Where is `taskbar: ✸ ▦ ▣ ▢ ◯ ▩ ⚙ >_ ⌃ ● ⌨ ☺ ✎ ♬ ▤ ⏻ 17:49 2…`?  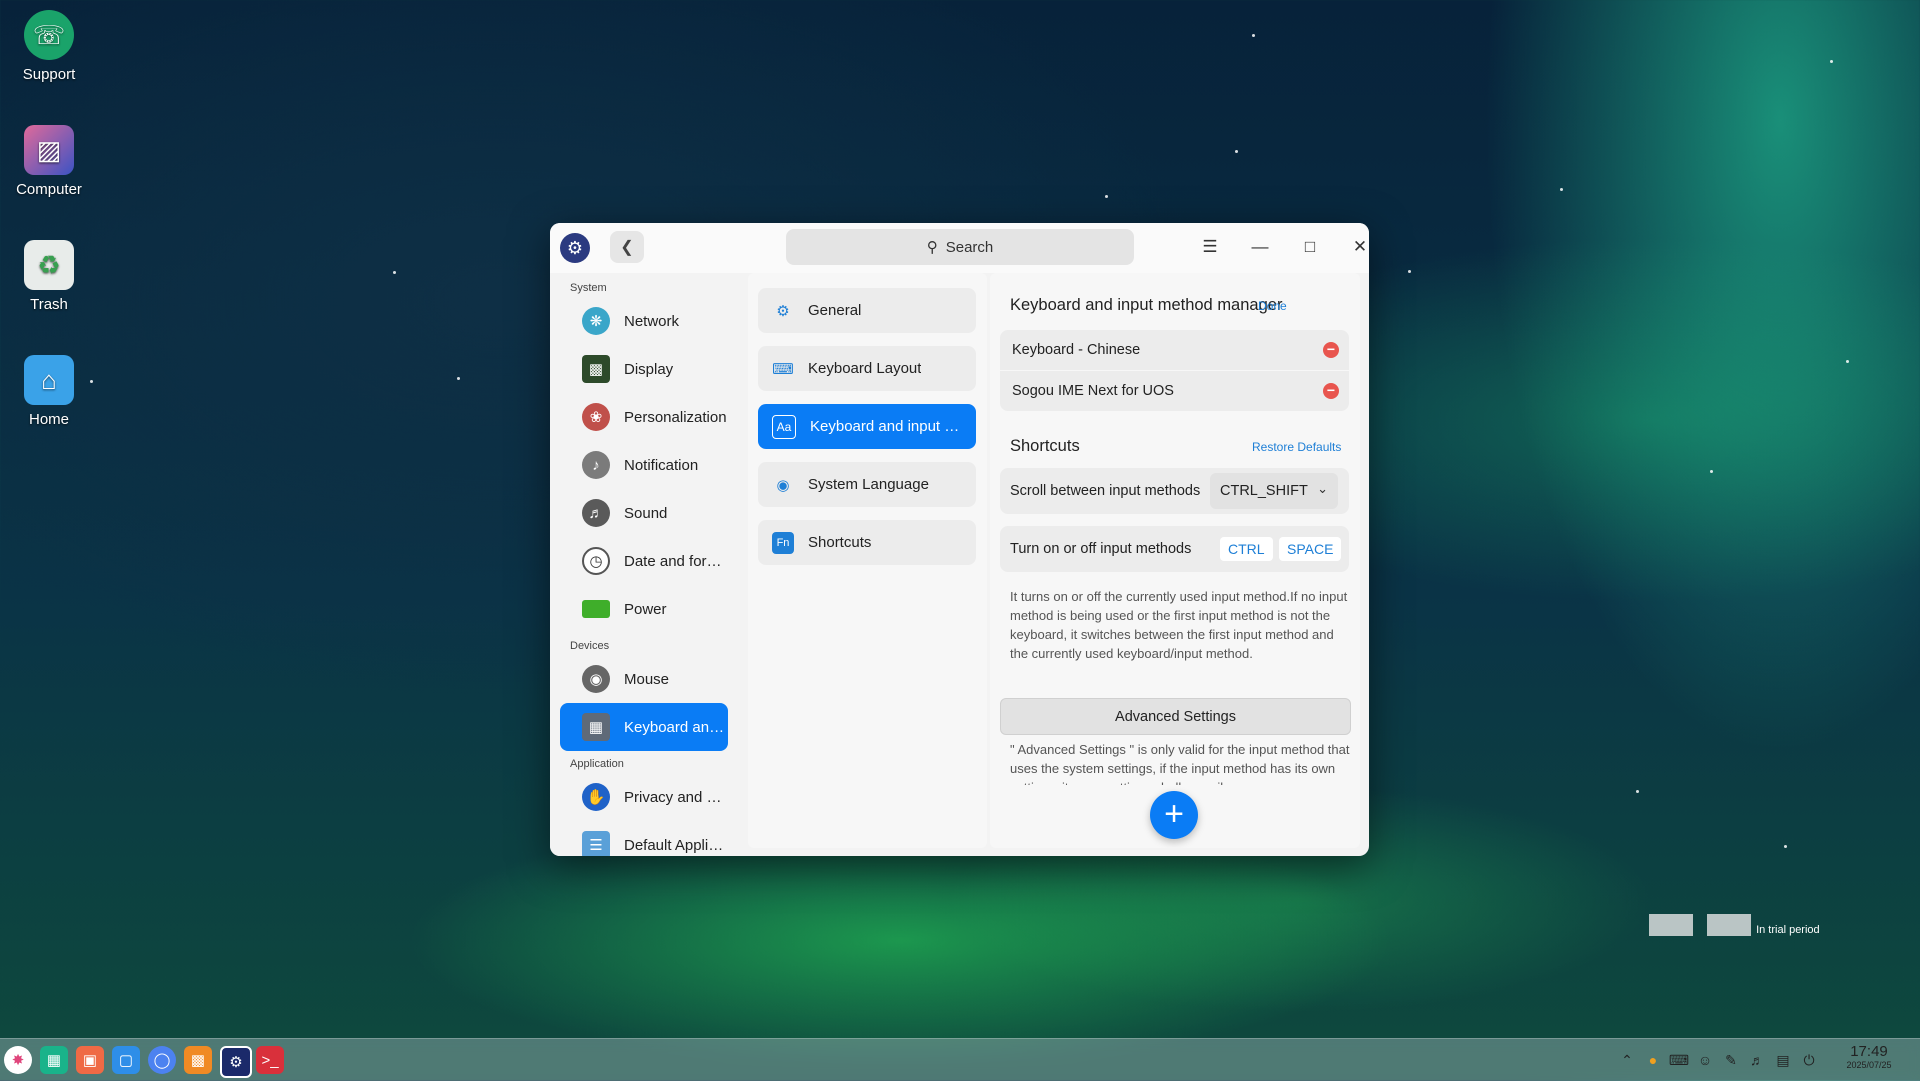
taskbar: ✸ ▦ ▣ ▢ ◯ ▩ ⚙ >_ ⌃ ● ⌨ ☺ ✎ ♬ ▤ ⏻ 17:49 2… is located at coordinates (960, 1059).